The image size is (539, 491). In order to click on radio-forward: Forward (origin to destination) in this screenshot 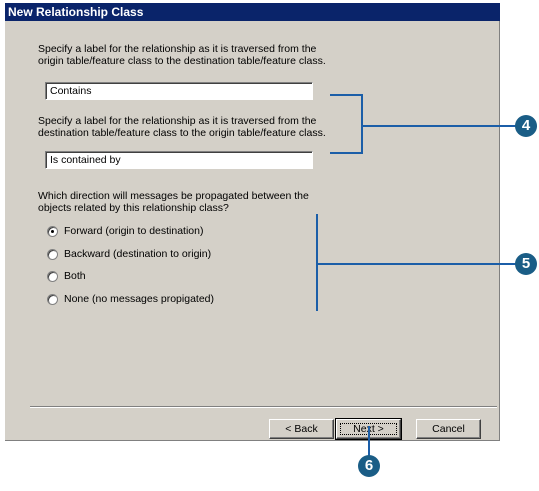, I will do `click(125, 231)`.